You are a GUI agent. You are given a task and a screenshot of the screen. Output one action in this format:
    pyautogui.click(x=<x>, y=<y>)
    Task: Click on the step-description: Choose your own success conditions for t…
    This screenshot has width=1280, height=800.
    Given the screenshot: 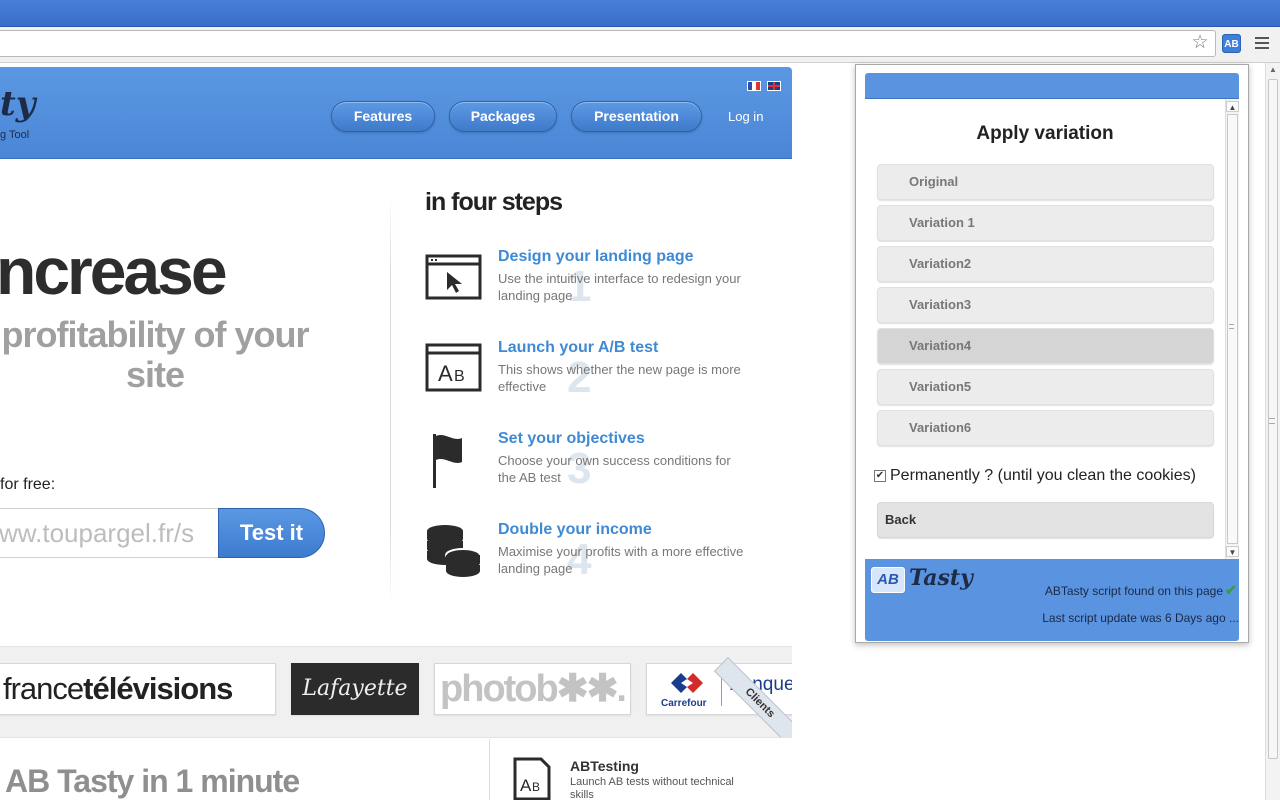 What is the action you would take?
    pyautogui.click(x=614, y=469)
    